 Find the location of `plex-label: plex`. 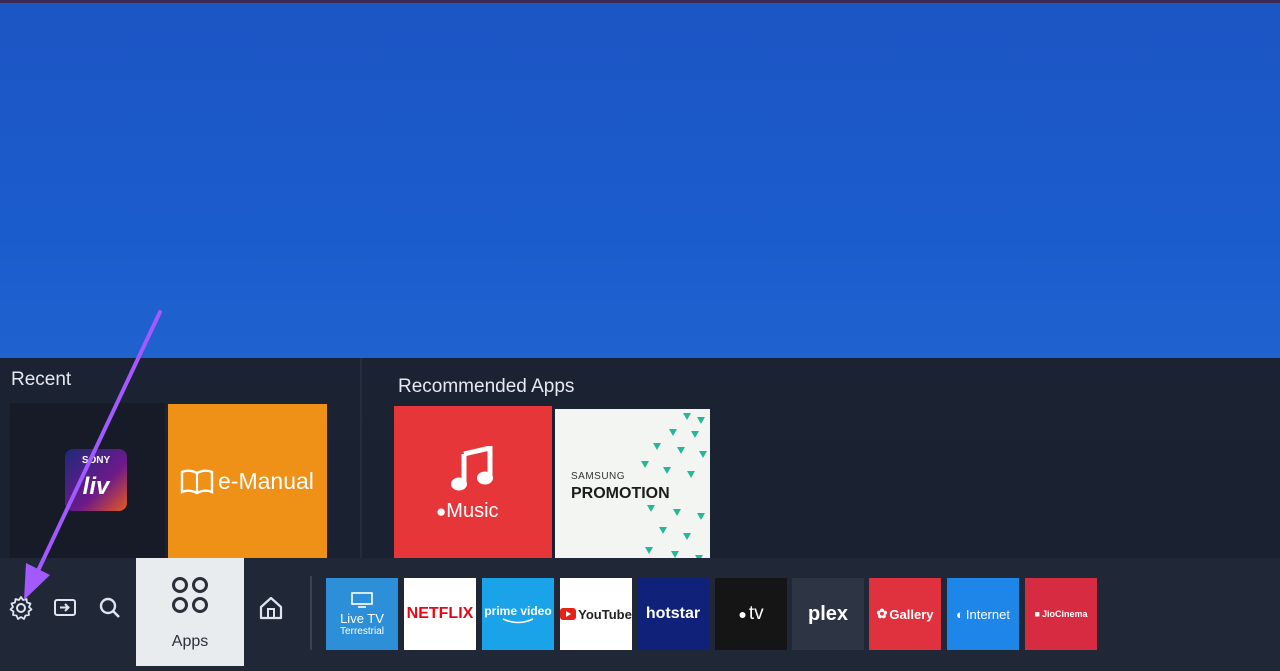

plex-label: plex is located at coordinates (828, 613).